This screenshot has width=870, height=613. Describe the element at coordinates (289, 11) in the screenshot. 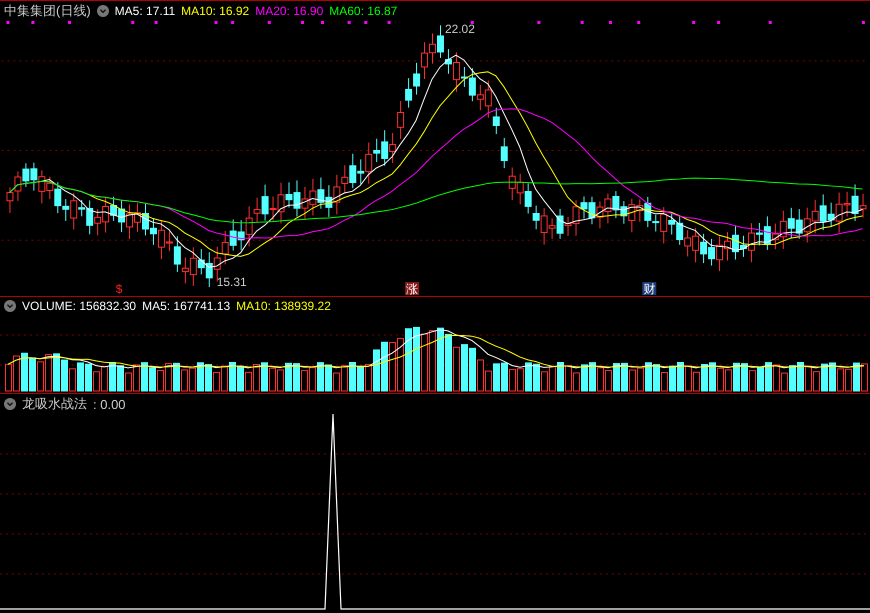

I see `indicator-value: MA20: 16.90` at that location.